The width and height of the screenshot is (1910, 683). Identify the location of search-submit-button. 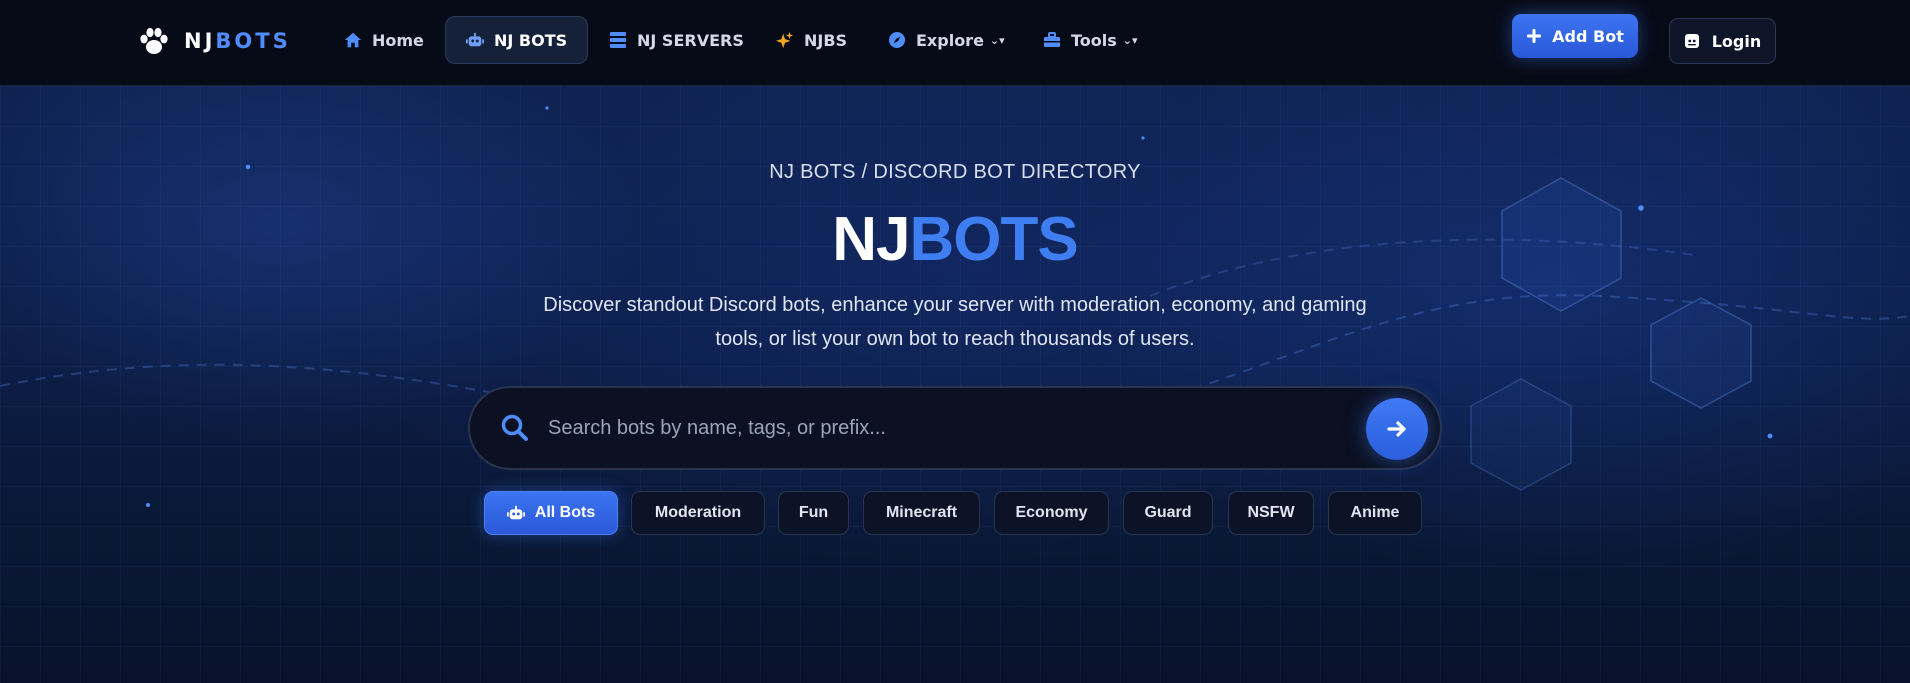
(1397, 429).